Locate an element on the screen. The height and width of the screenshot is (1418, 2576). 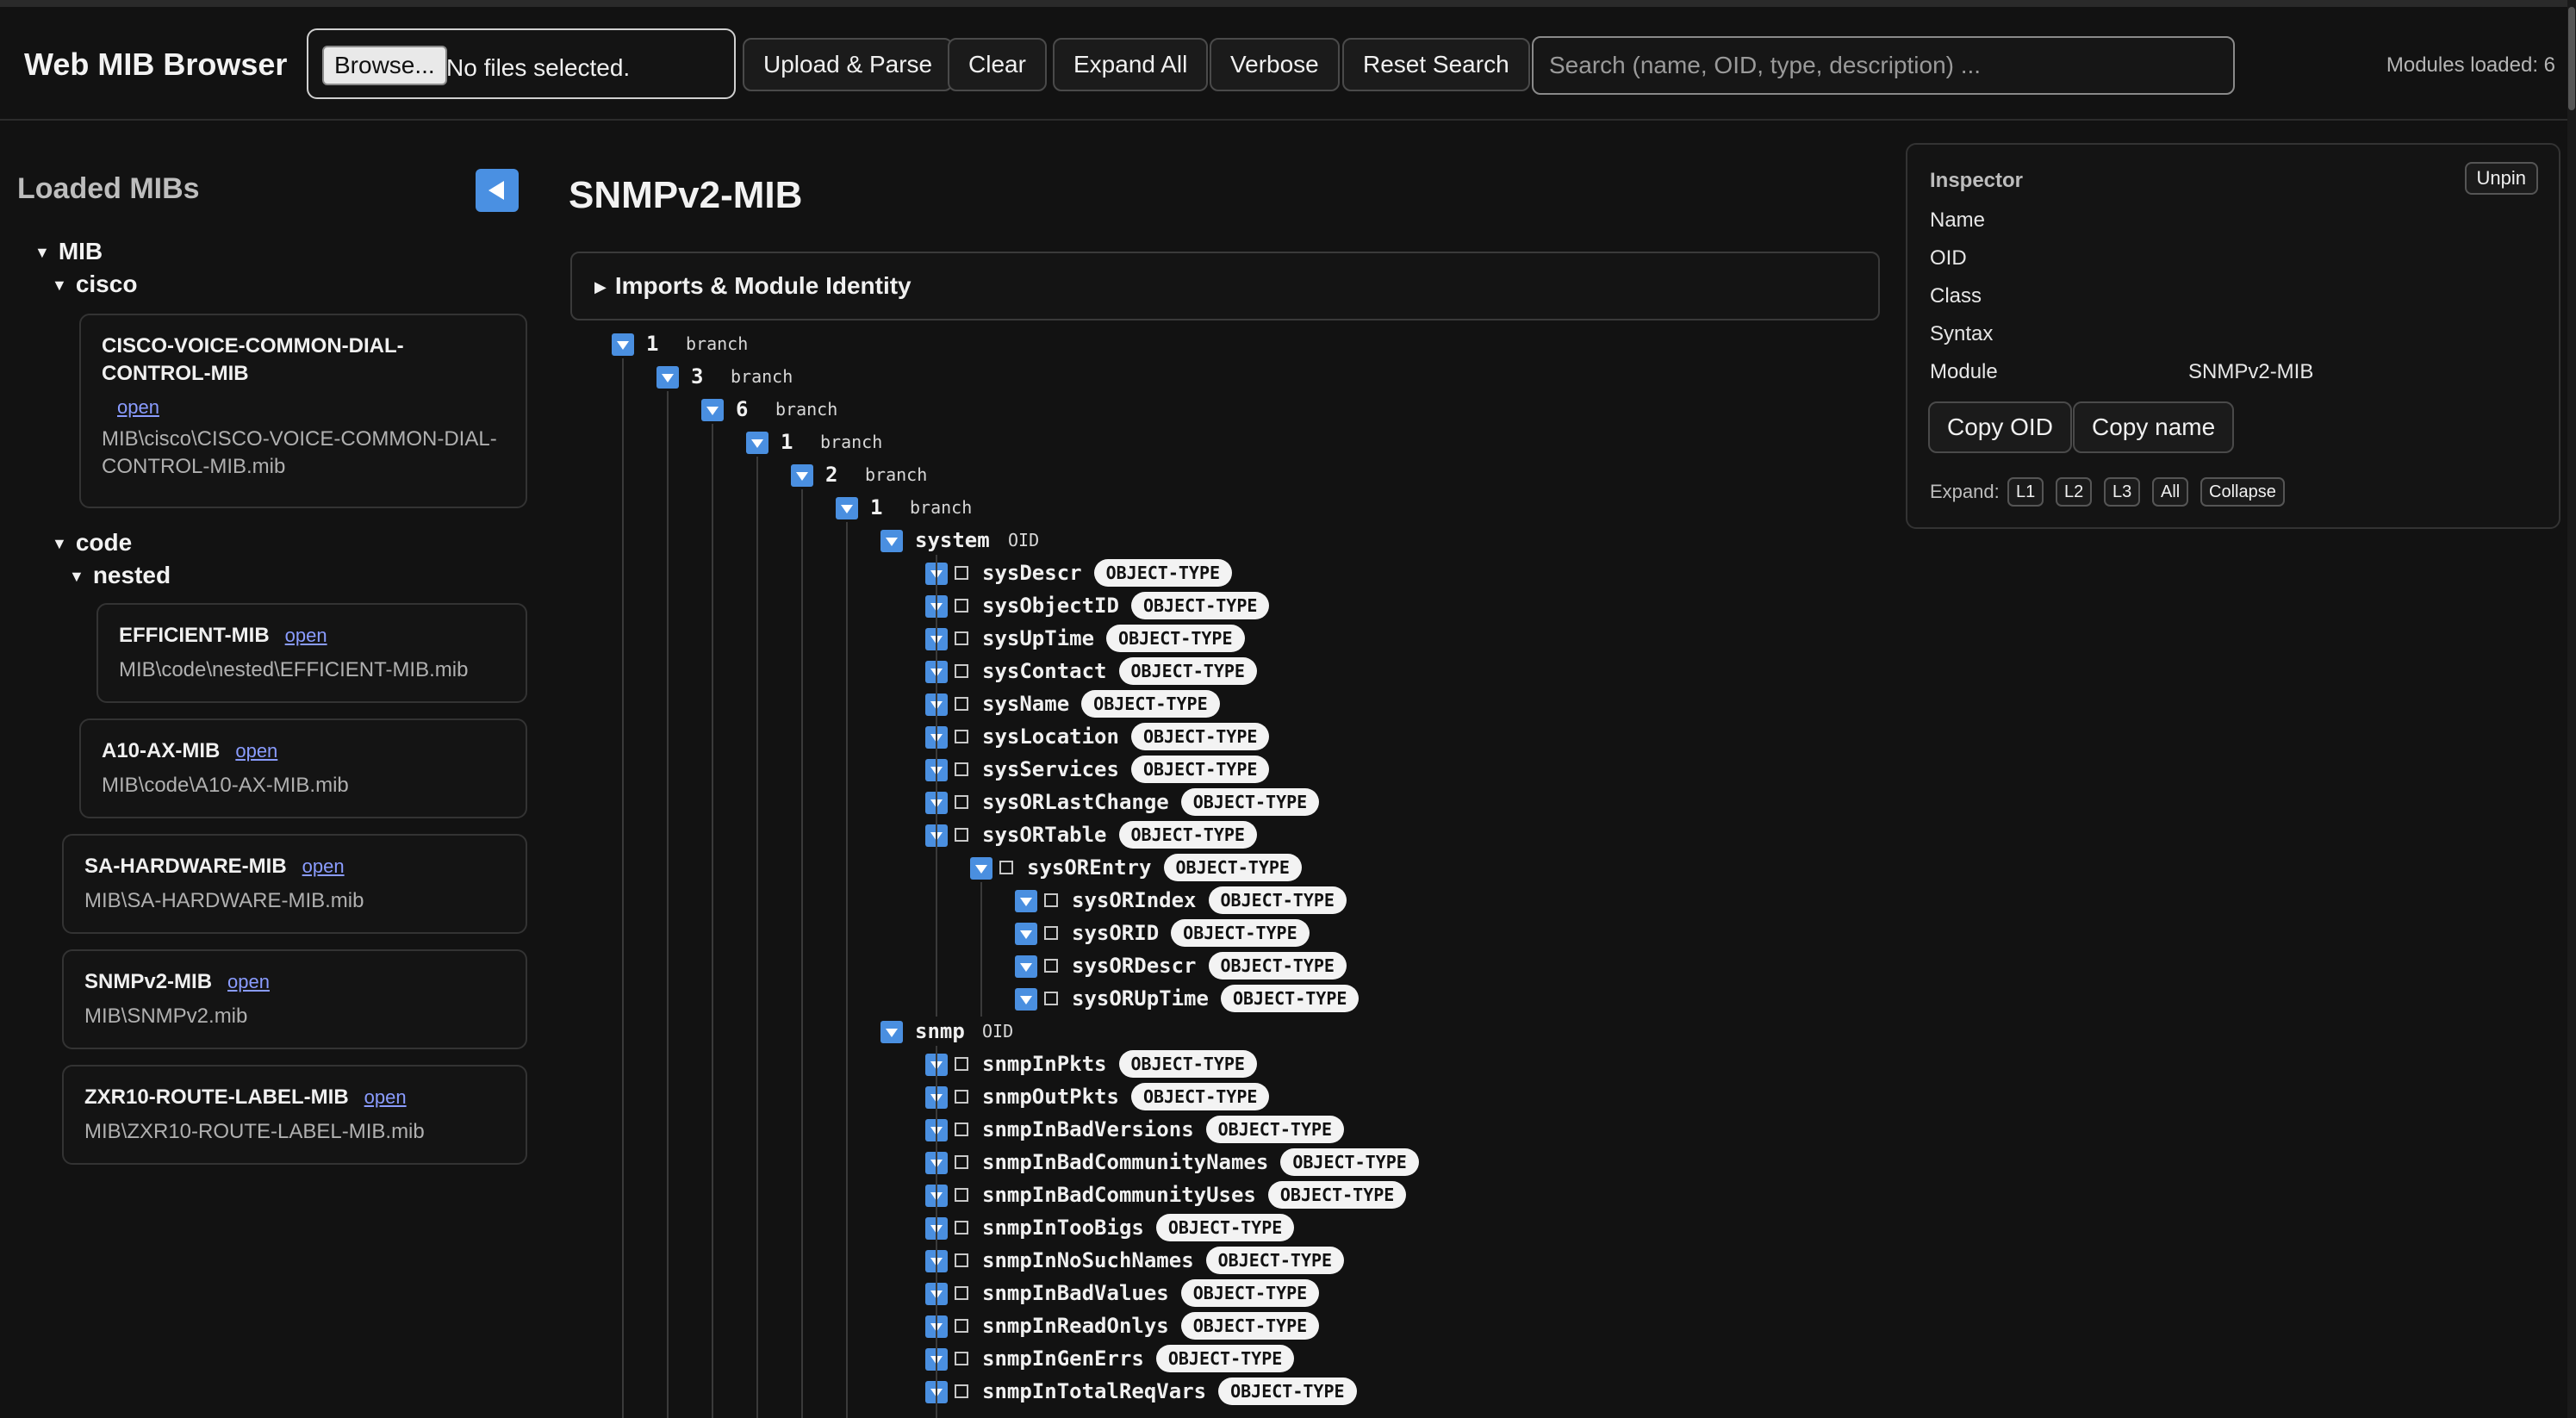
object-name: sysUpTime OBJECT-TYPE is located at coordinates (1114, 638).